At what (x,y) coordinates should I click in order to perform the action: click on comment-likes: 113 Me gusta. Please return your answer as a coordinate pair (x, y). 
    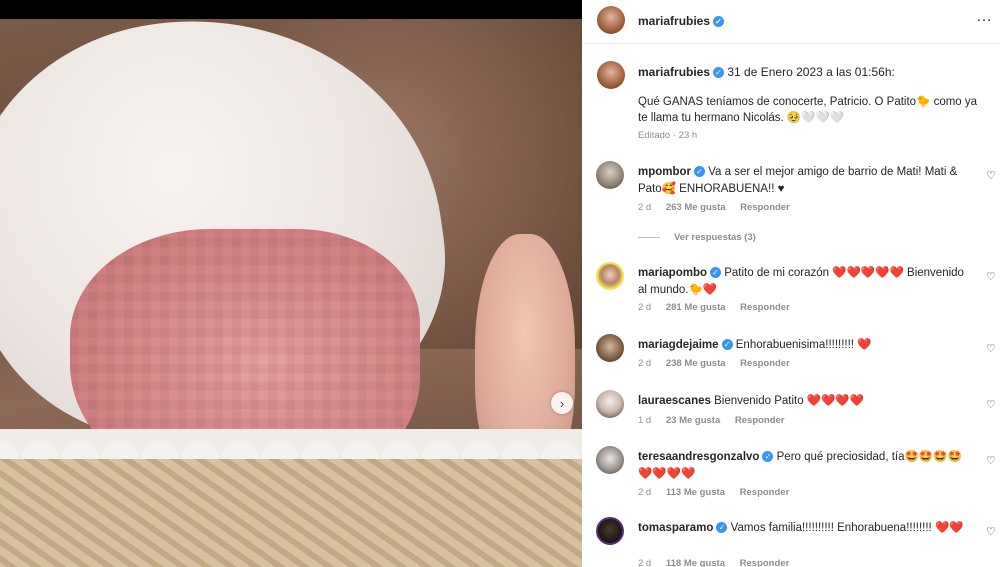
    Looking at the image, I should click on (695, 492).